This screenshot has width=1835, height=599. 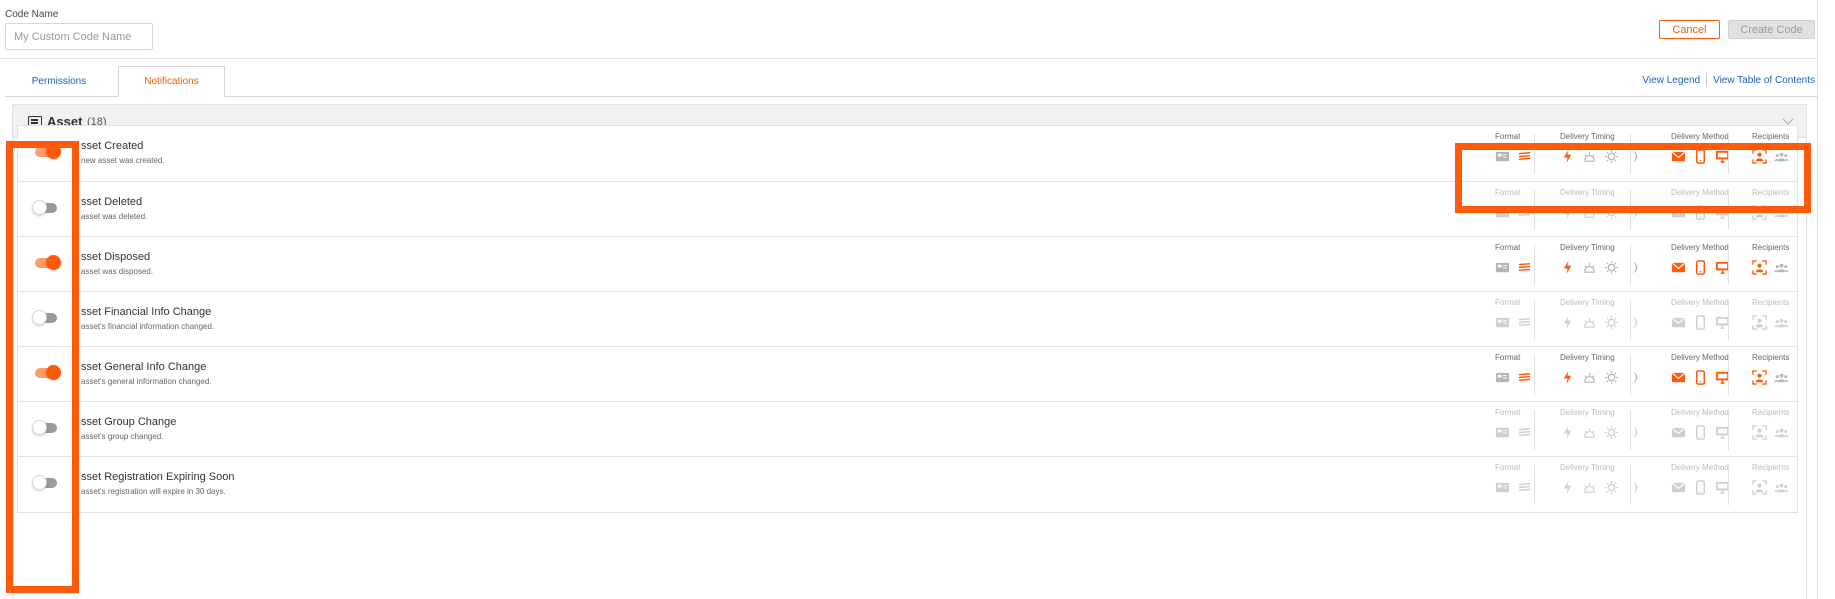 What do you see at coordinates (1771, 302) in the screenshot?
I see `recipients-label: Recipients` at bounding box center [1771, 302].